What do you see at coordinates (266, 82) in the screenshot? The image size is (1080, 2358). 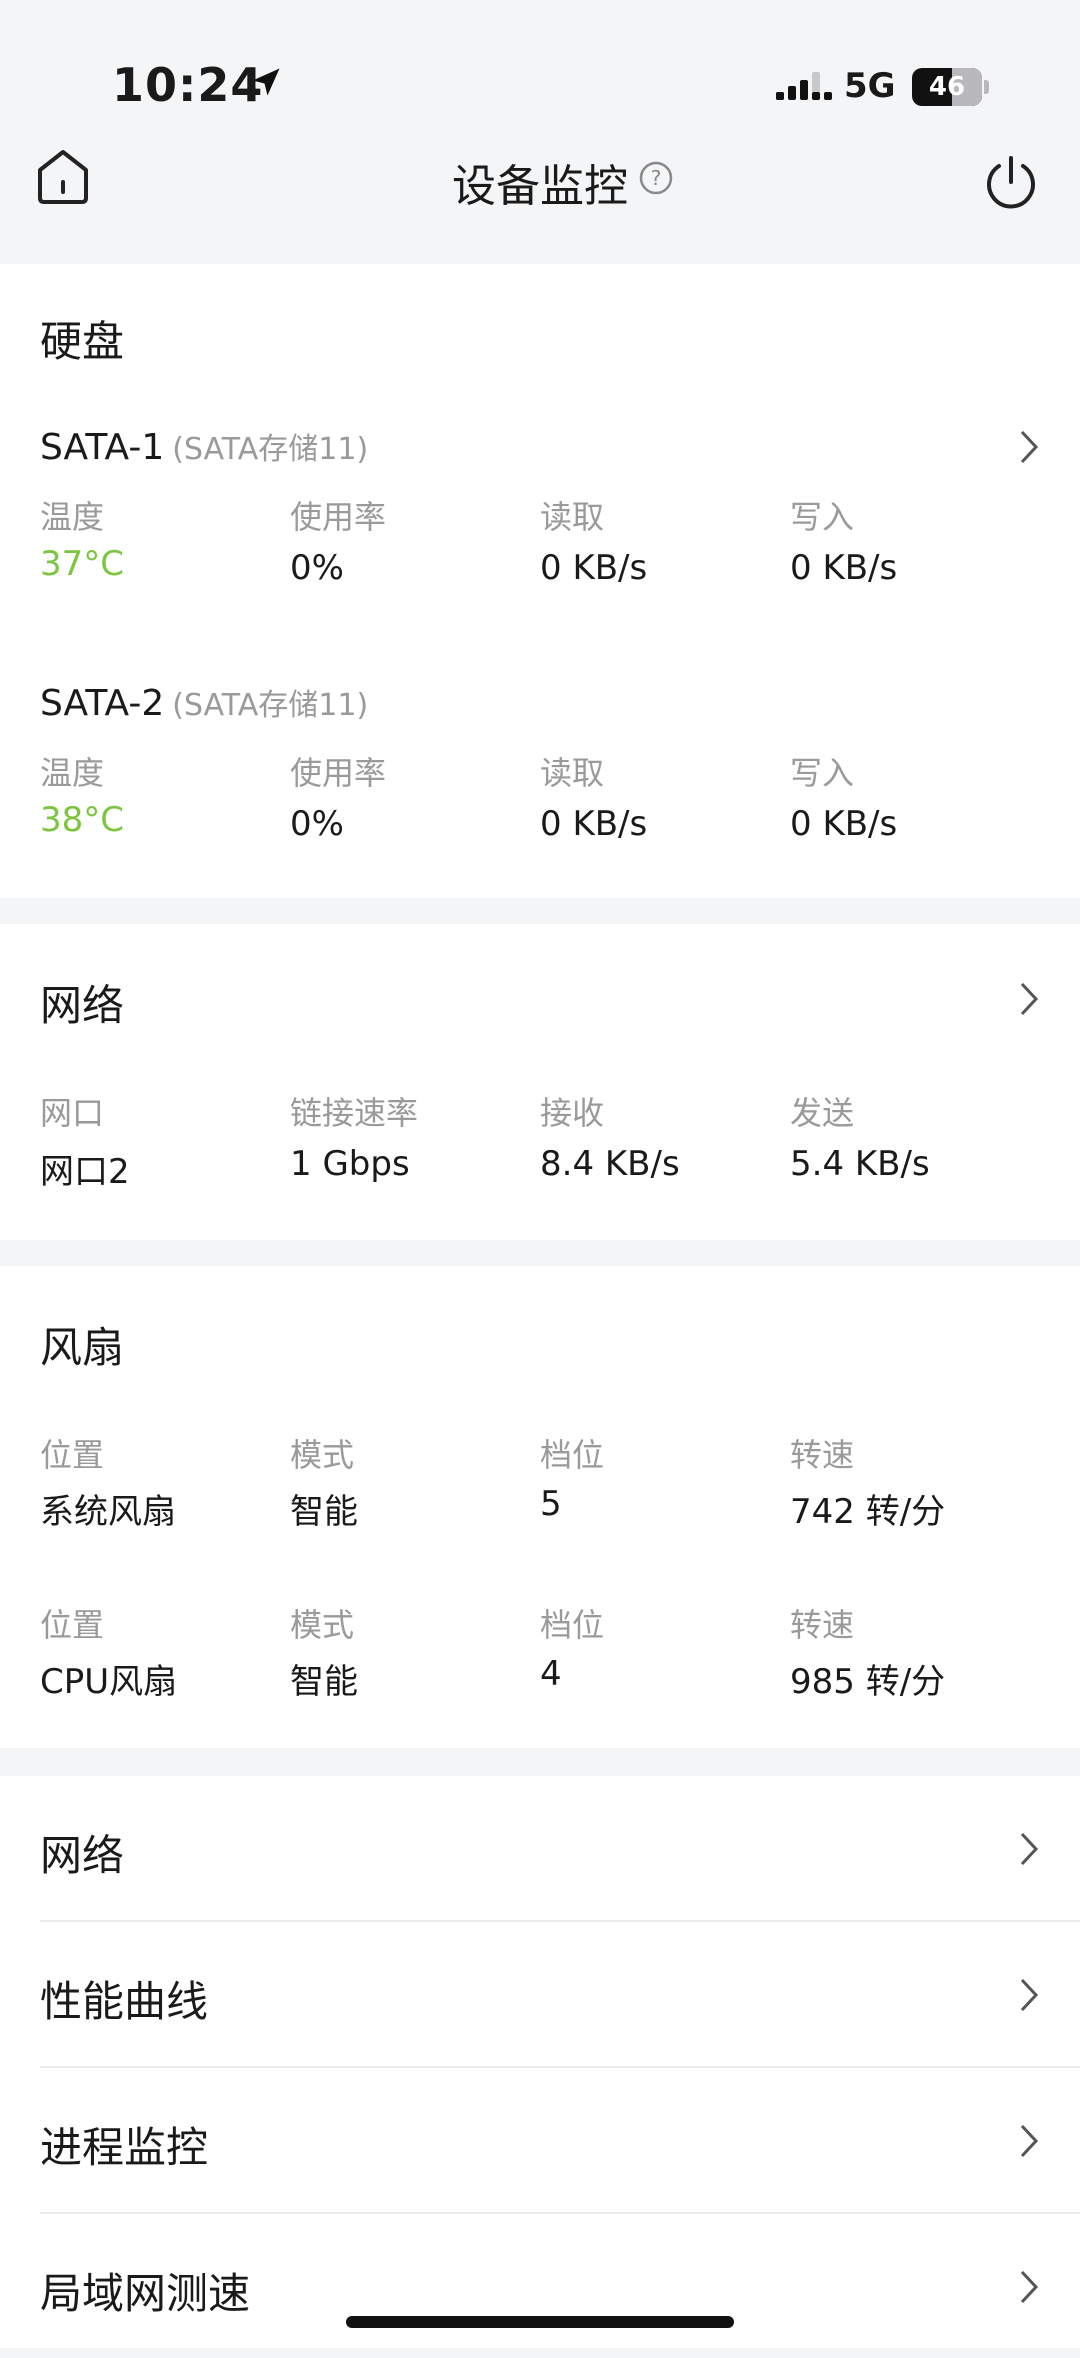 I see `location-arrow-icon` at bounding box center [266, 82].